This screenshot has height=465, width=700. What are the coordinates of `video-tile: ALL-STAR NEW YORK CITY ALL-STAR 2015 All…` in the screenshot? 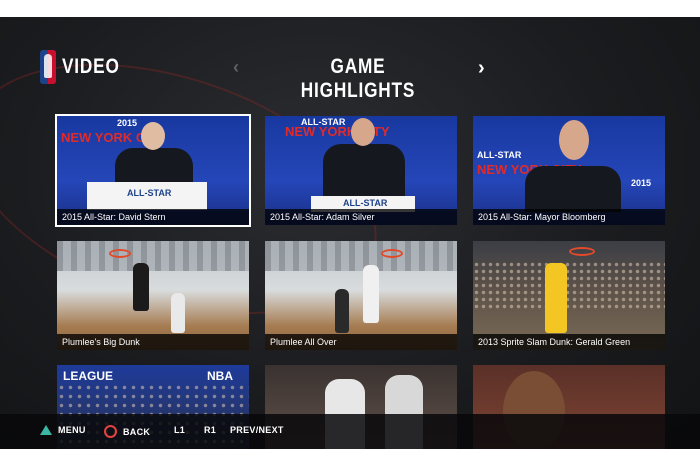 It's located at (361, 170).